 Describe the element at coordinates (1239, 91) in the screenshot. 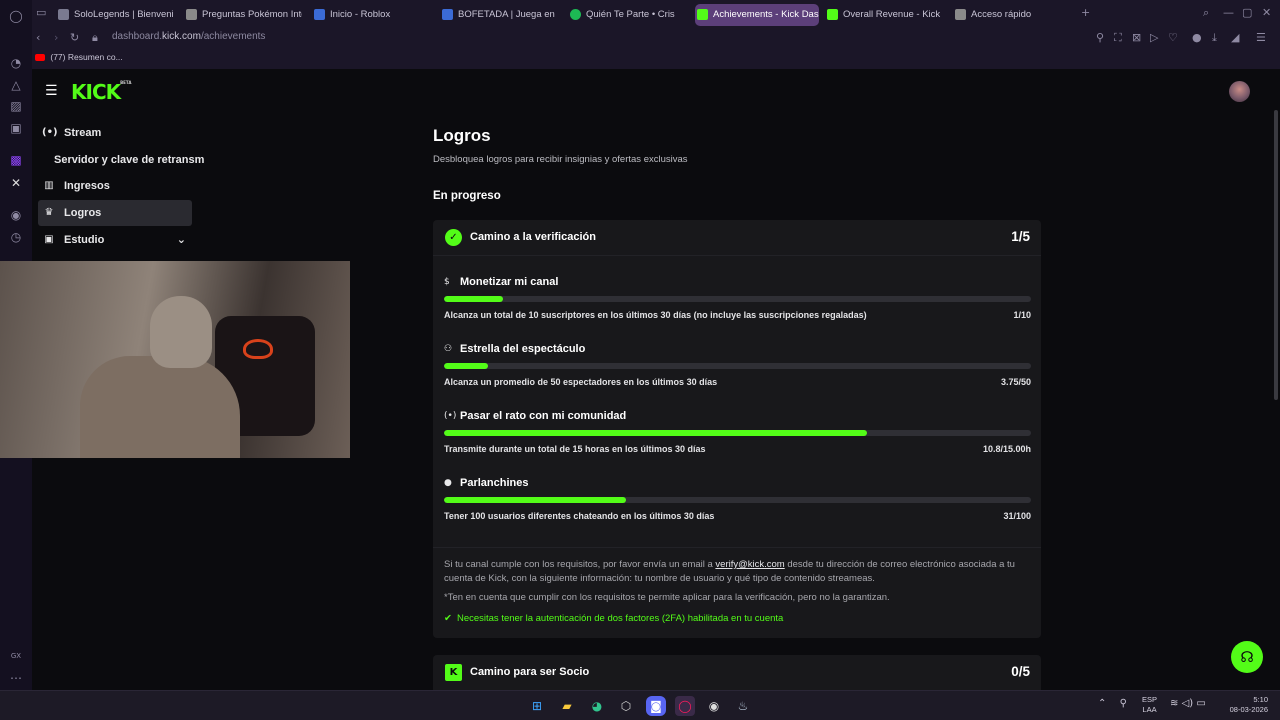

I see `avatar` at that location.